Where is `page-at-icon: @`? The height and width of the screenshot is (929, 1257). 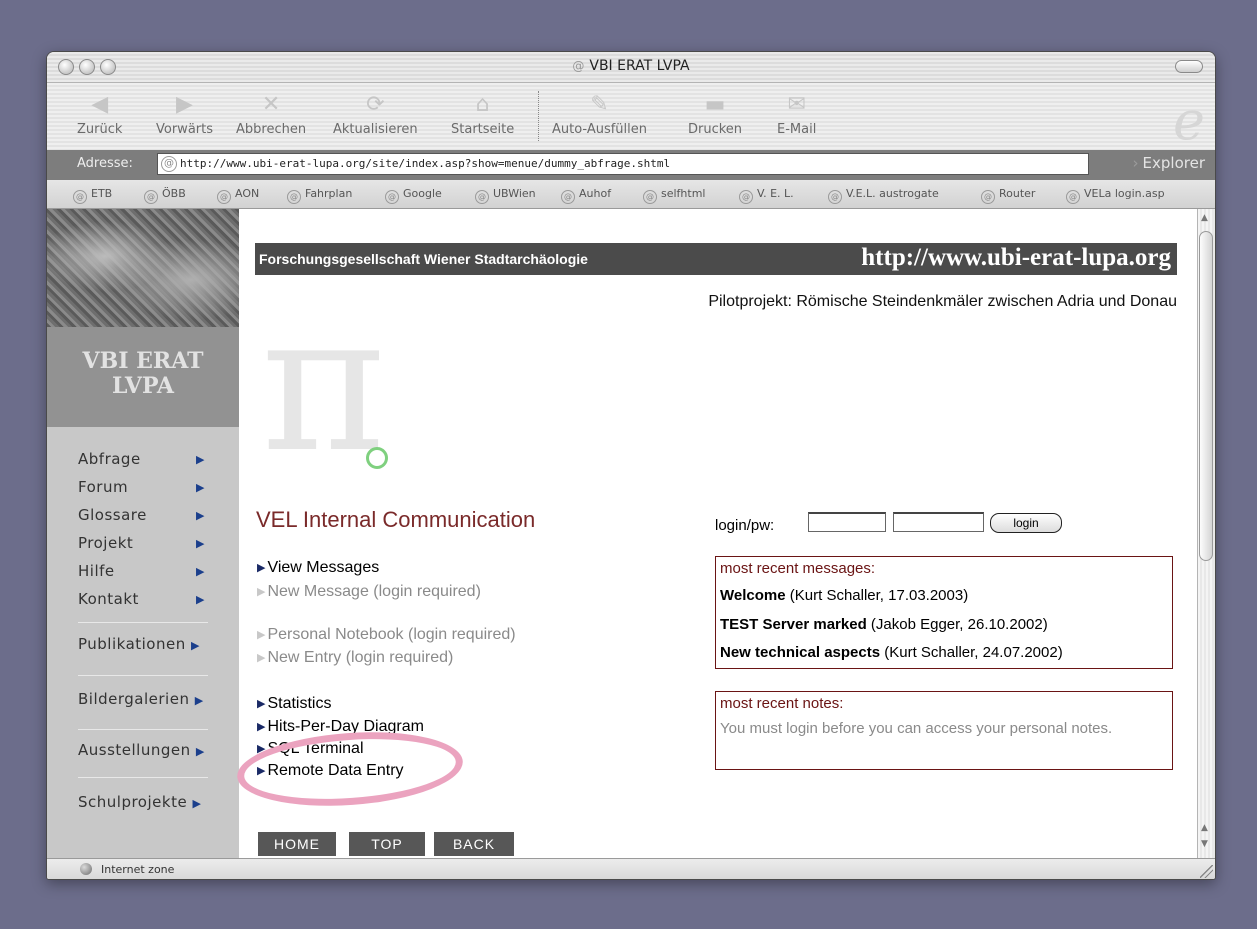 page-at-icon: @ is located at coordinates (578, 66).